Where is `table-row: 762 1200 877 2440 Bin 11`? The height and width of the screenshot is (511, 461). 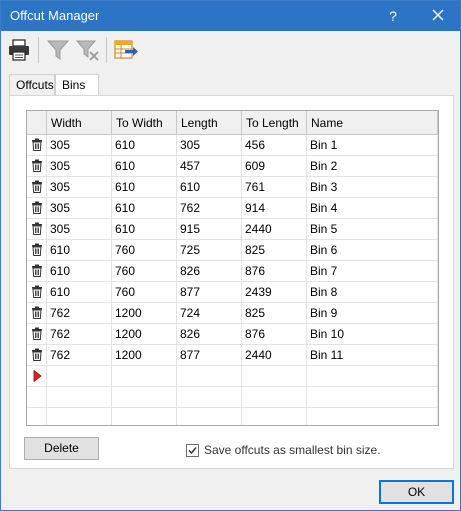 table-row: 762 1200 877 2440 Bin 11 is located at coordinates (232, 355).